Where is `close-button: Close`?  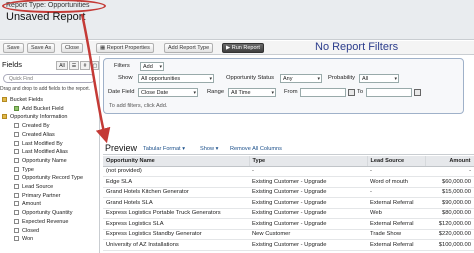 close-button: Close is located at coordinates (72, 48).